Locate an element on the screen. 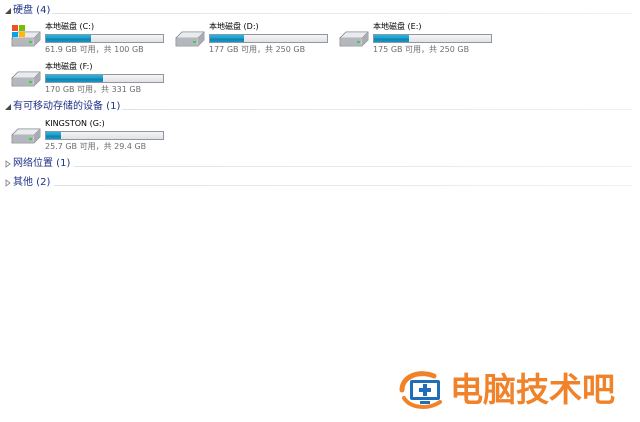  drive-space-info: 170 GB 可用，共 331 GB is located at coordinates (93, 89).